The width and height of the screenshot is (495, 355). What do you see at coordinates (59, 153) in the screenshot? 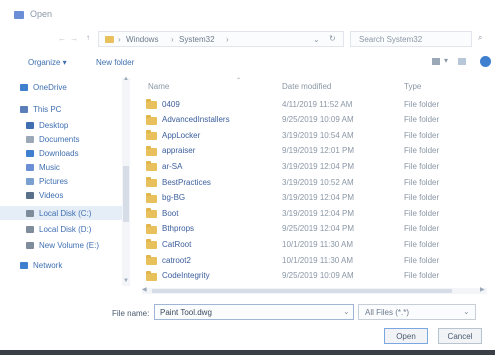
I see `sidebar-item-label: Downloads` at bounding box center [59, 153].